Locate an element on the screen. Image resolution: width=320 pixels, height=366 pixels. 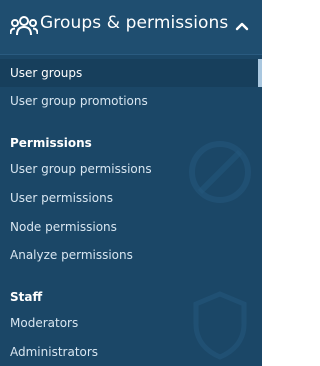
section-header-groups-permissions: Groups & permissions is located at coordinates (131, 27).